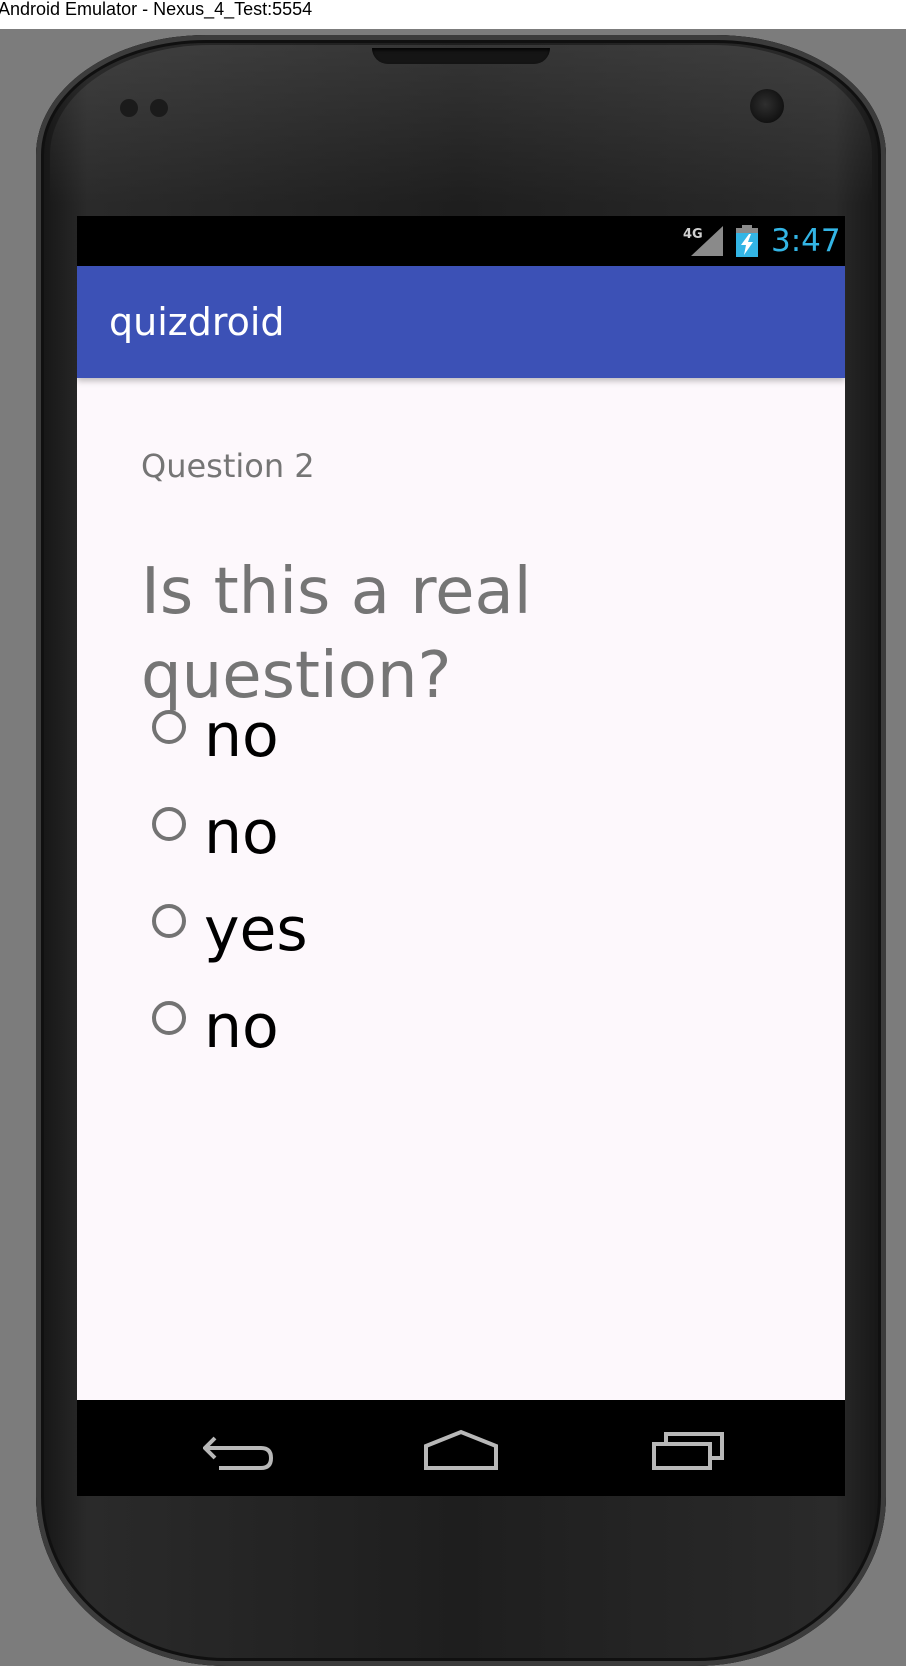 Image resolution: width=906 pixels, height=1666 pixels. Describe the element at coordinates (239, 1450) in the screenshot. I see `back-icon` at that location.